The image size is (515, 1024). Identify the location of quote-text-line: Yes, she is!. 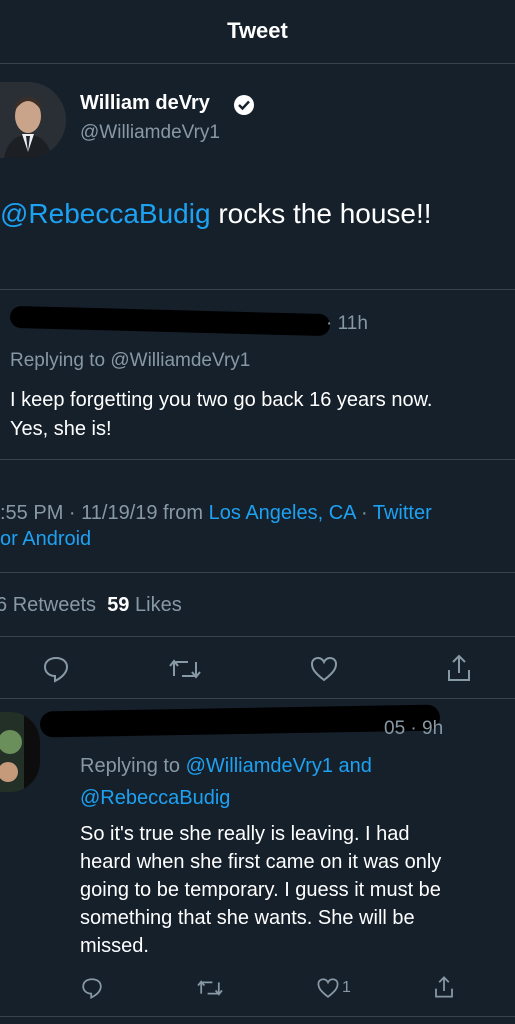
(61, 429).